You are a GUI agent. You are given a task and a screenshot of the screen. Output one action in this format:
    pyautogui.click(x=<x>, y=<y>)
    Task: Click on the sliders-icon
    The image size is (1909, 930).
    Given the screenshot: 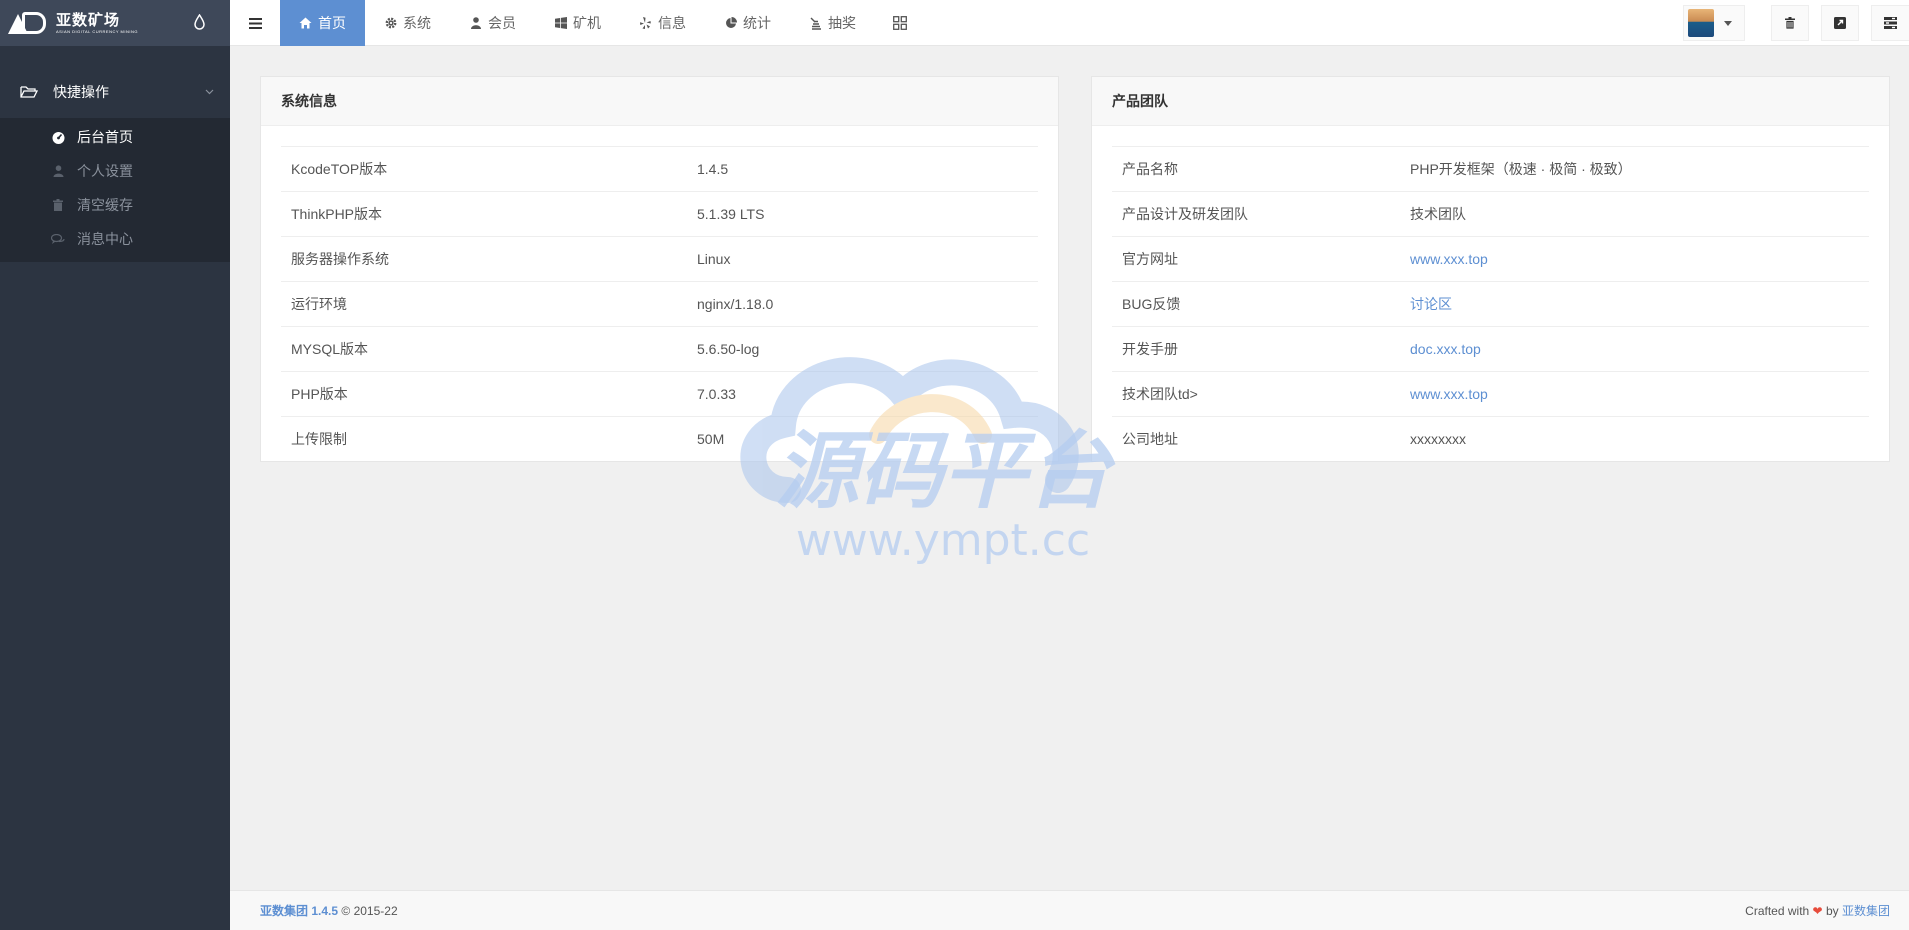 What is the action you would take?
    pyautogui.click(x=1890, y=23)
    